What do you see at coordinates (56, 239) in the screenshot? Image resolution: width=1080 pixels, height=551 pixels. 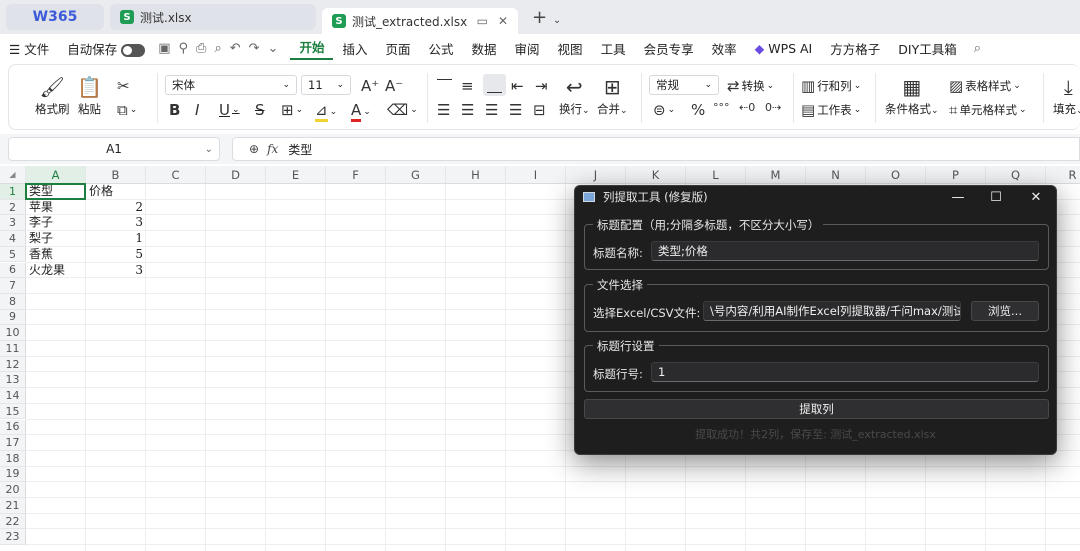 I see `table-cell: 梨子` at bounding box center [56, 239].